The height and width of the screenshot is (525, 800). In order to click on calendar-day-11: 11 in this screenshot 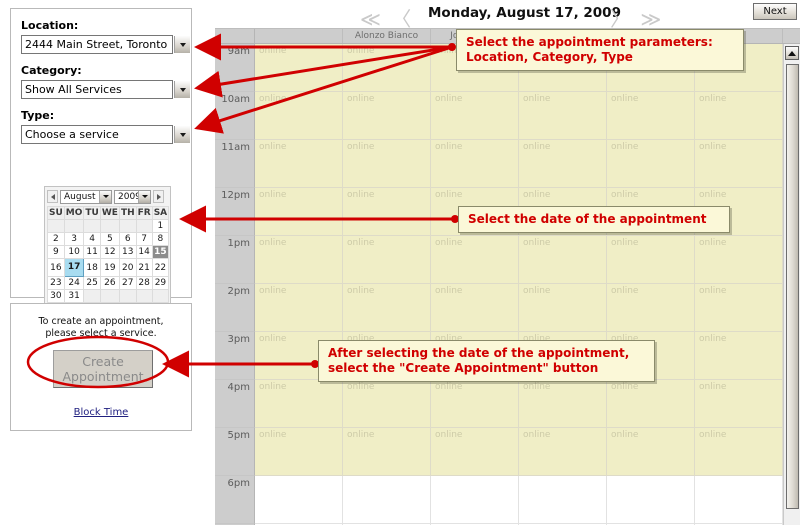, I will do `click(92, 252)`.